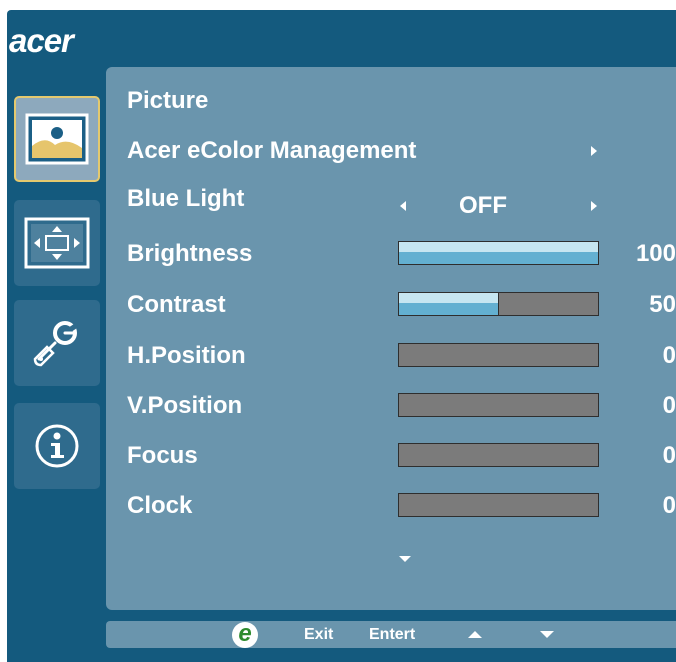 This screenshot has width=676, height=662. What do you see at coordinates (272, 150) in the screenshot?
I see `menu-item-label: Acer eColor Management` at bounding box center [272, 150].